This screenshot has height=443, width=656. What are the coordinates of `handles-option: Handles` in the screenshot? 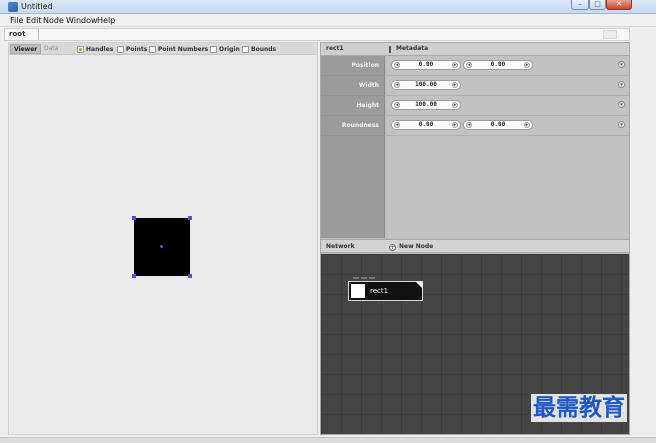 It's located at (95, 49).